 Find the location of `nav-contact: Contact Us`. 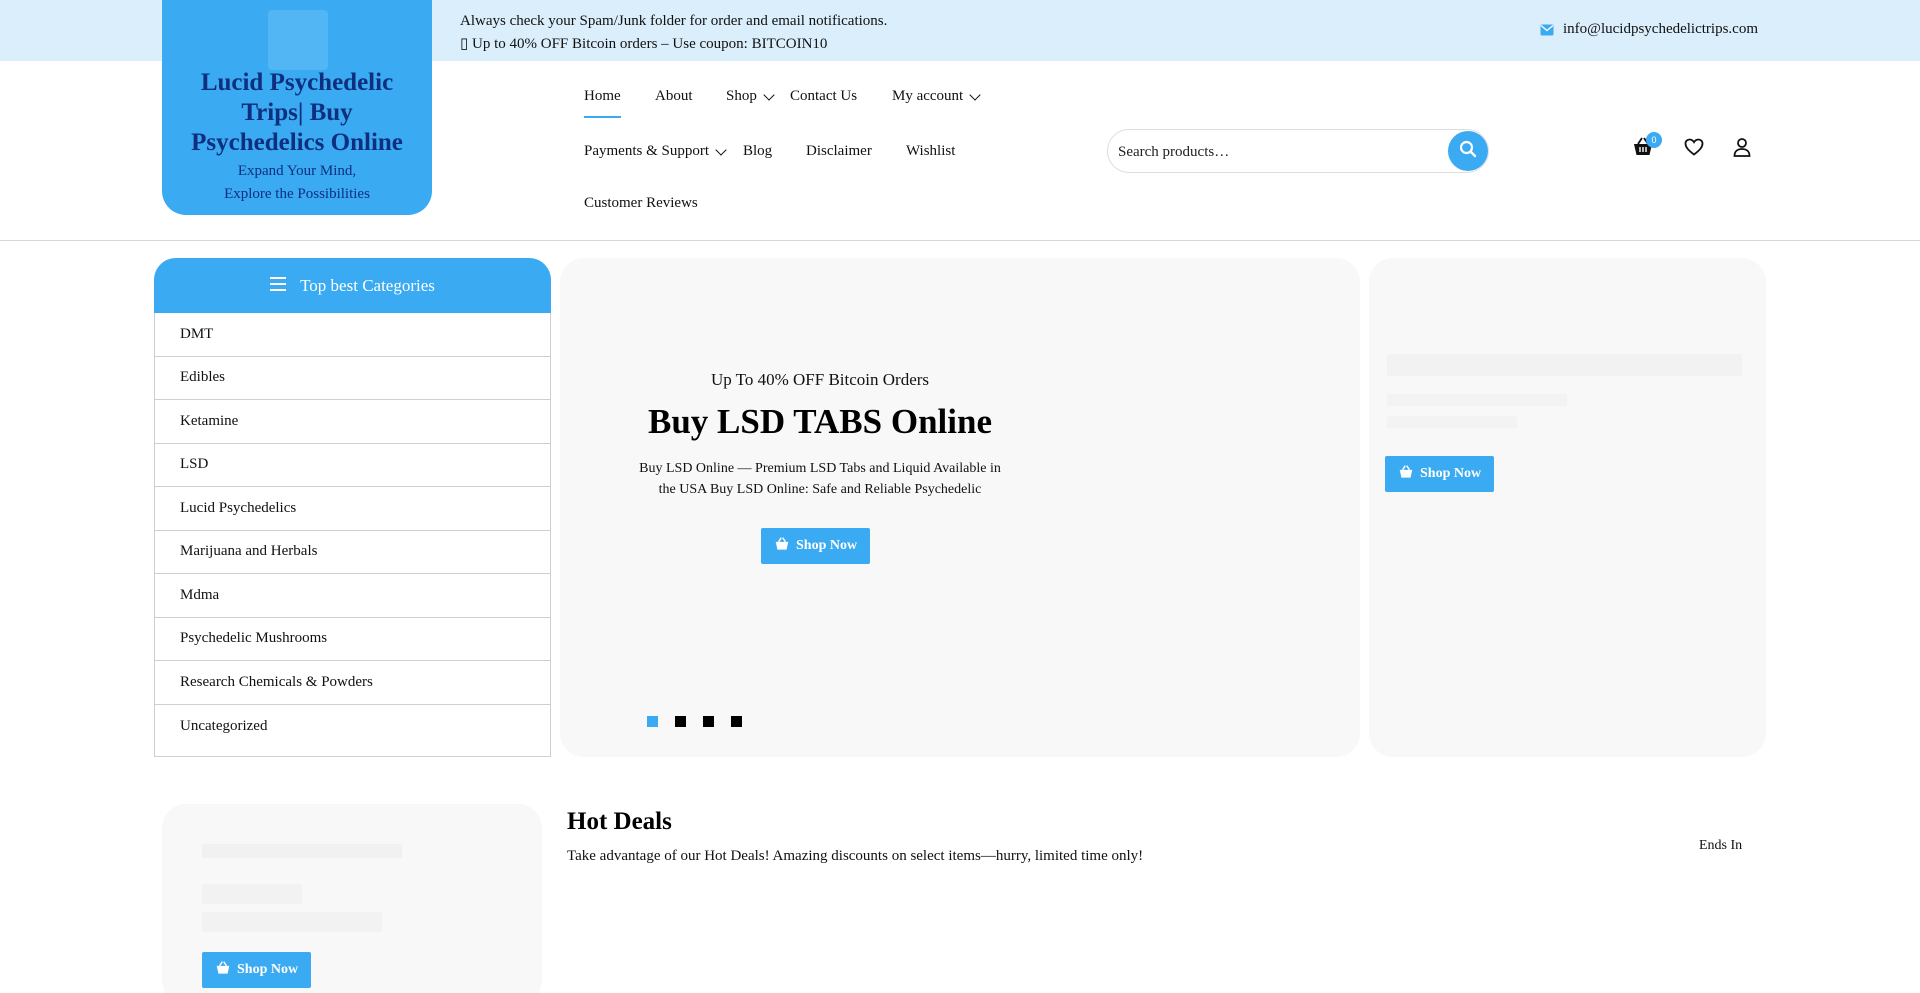

nav-contact: Contact Us is located at coordinates (823, 96).